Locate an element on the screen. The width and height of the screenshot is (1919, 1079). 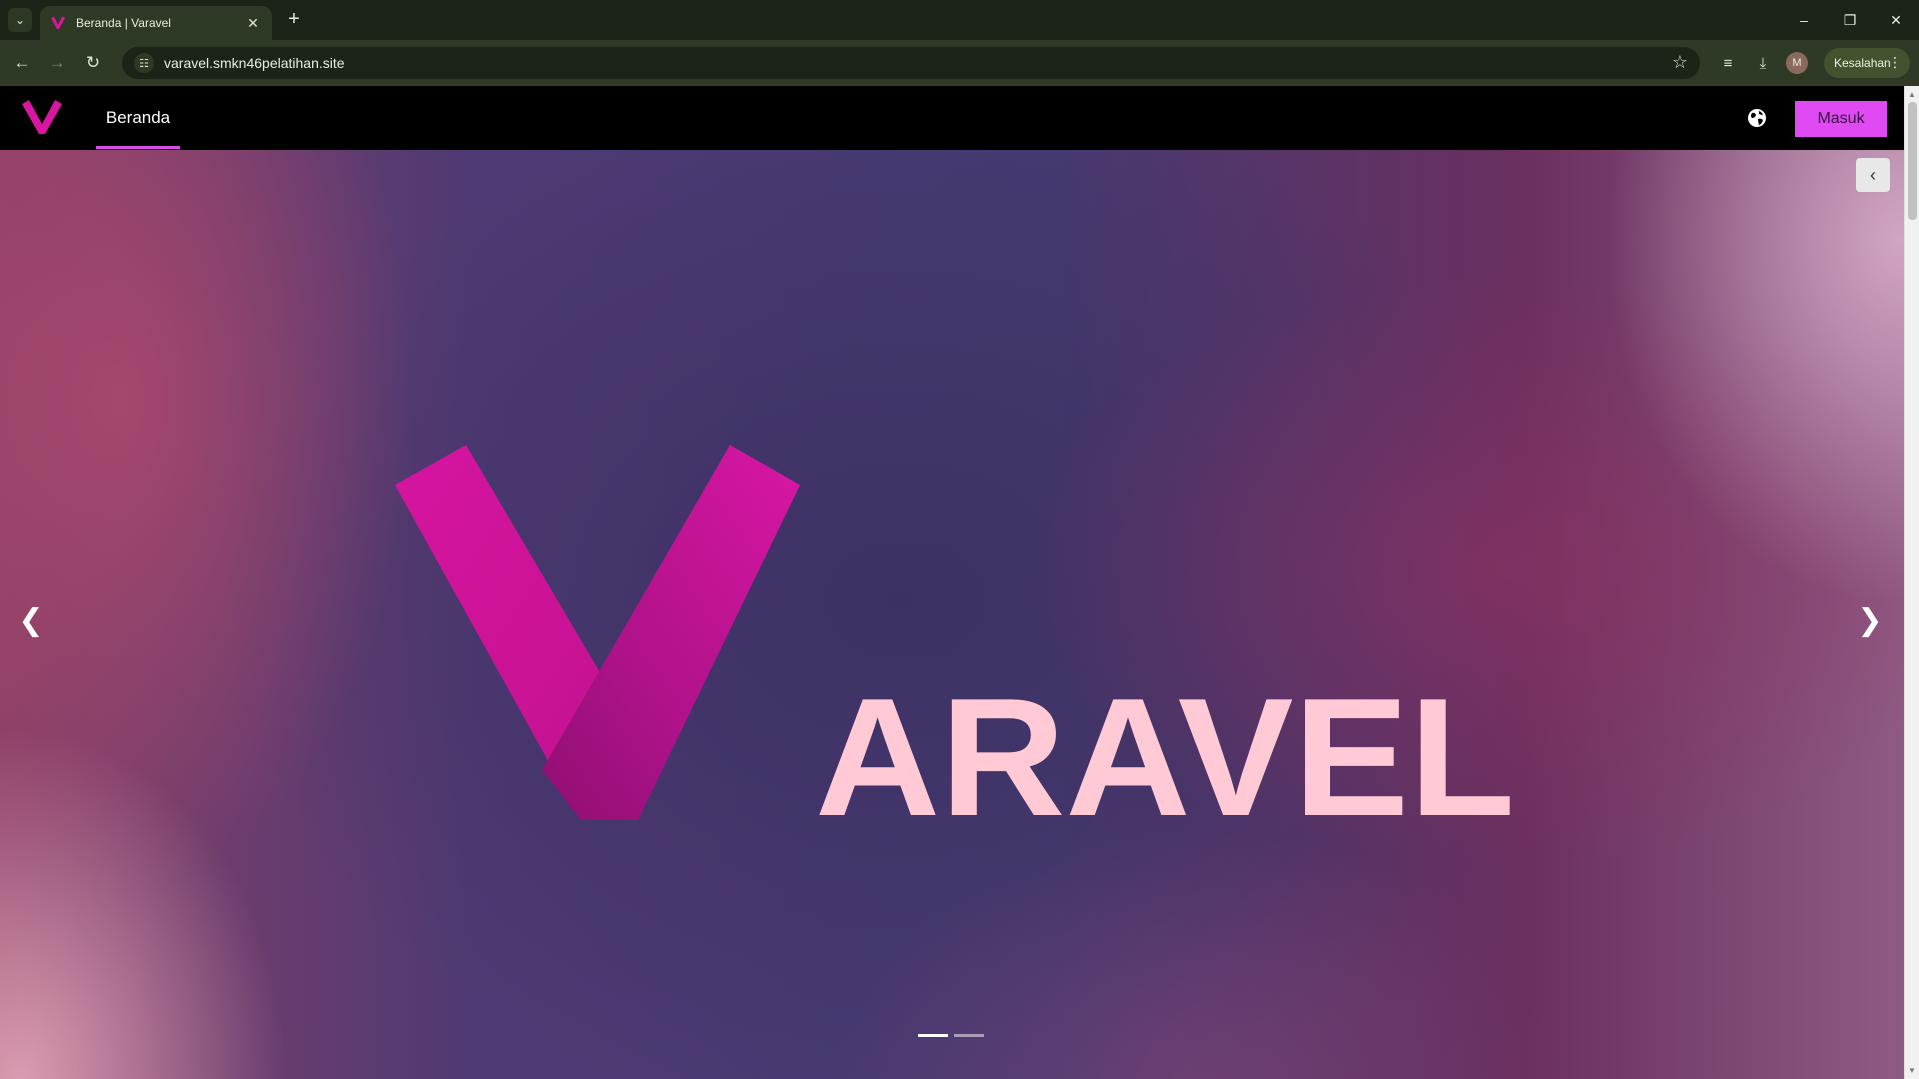
arrow-right-icon: → is located at coordinates (57, 62).